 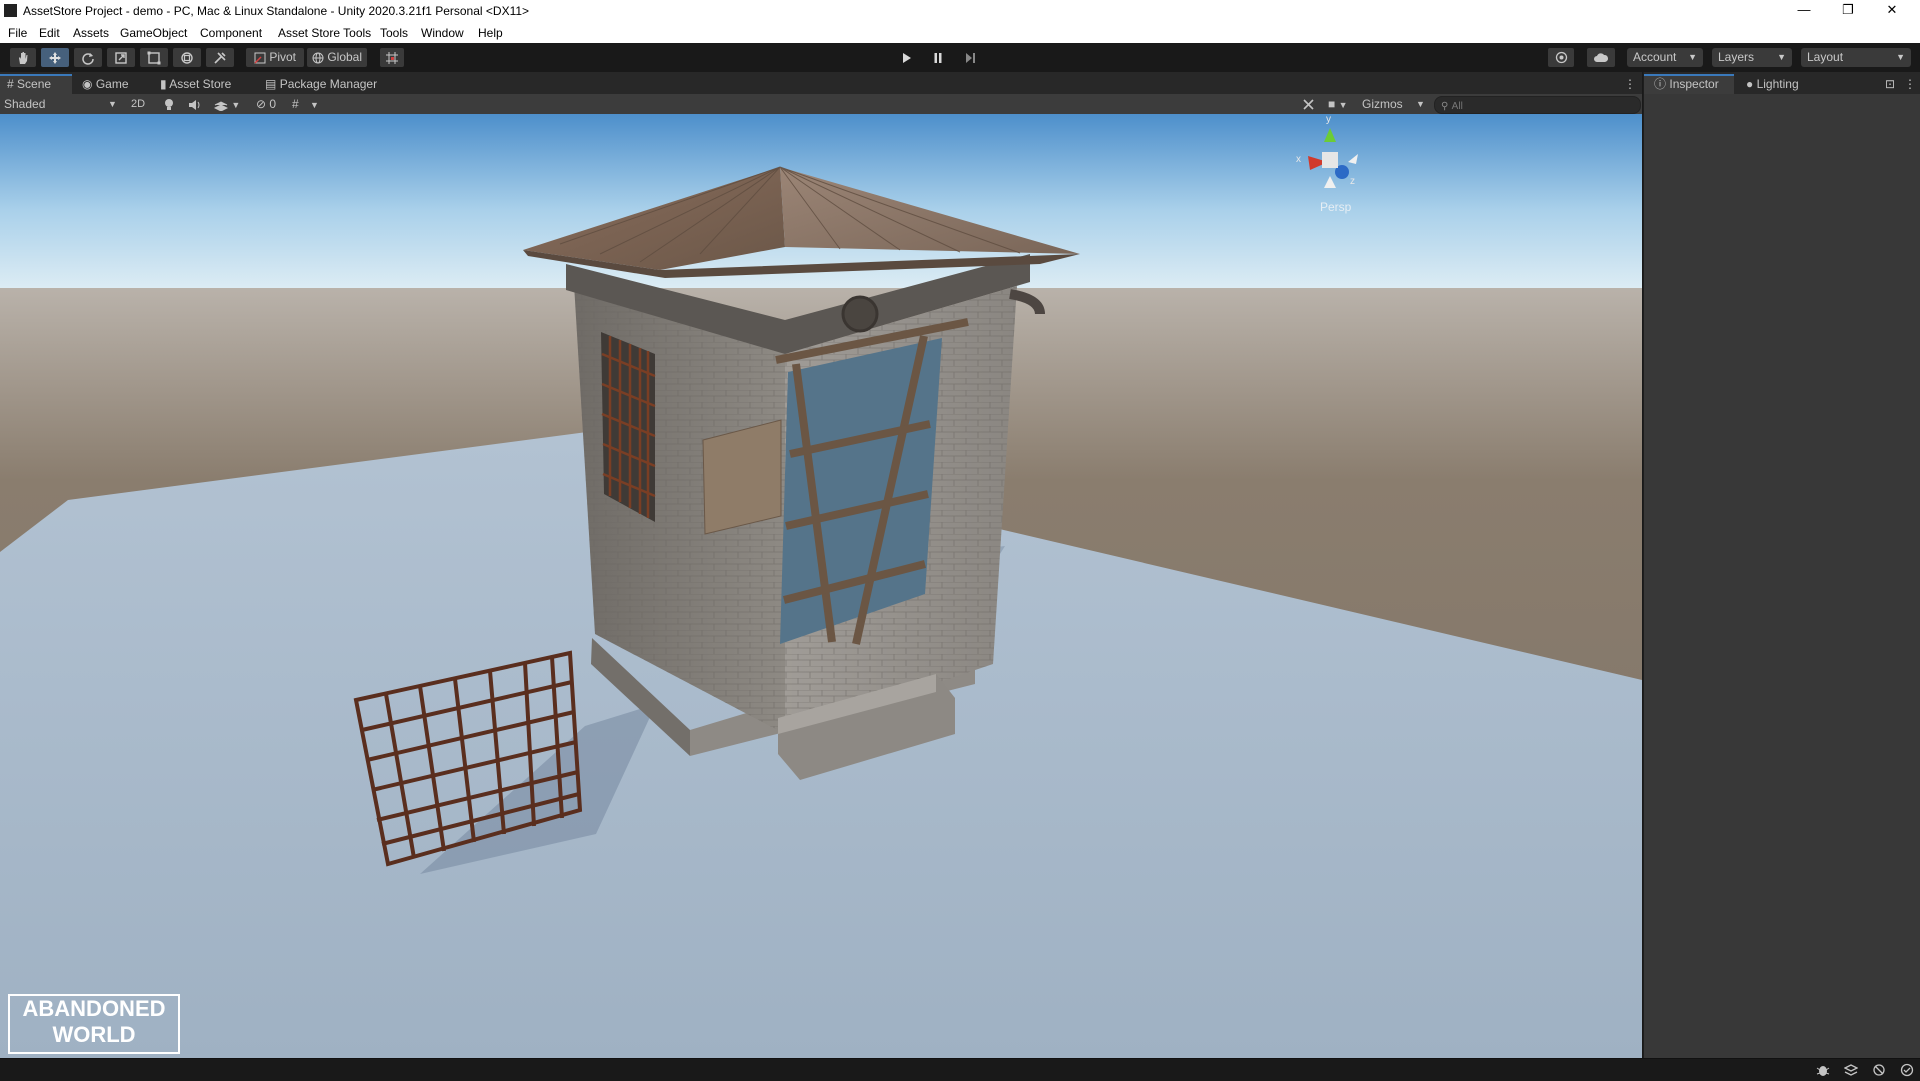 I want to click on inspector-panel: ⓘ Inspector ● Lighting ⊡ ⋮, so click(x=1781, y=565).